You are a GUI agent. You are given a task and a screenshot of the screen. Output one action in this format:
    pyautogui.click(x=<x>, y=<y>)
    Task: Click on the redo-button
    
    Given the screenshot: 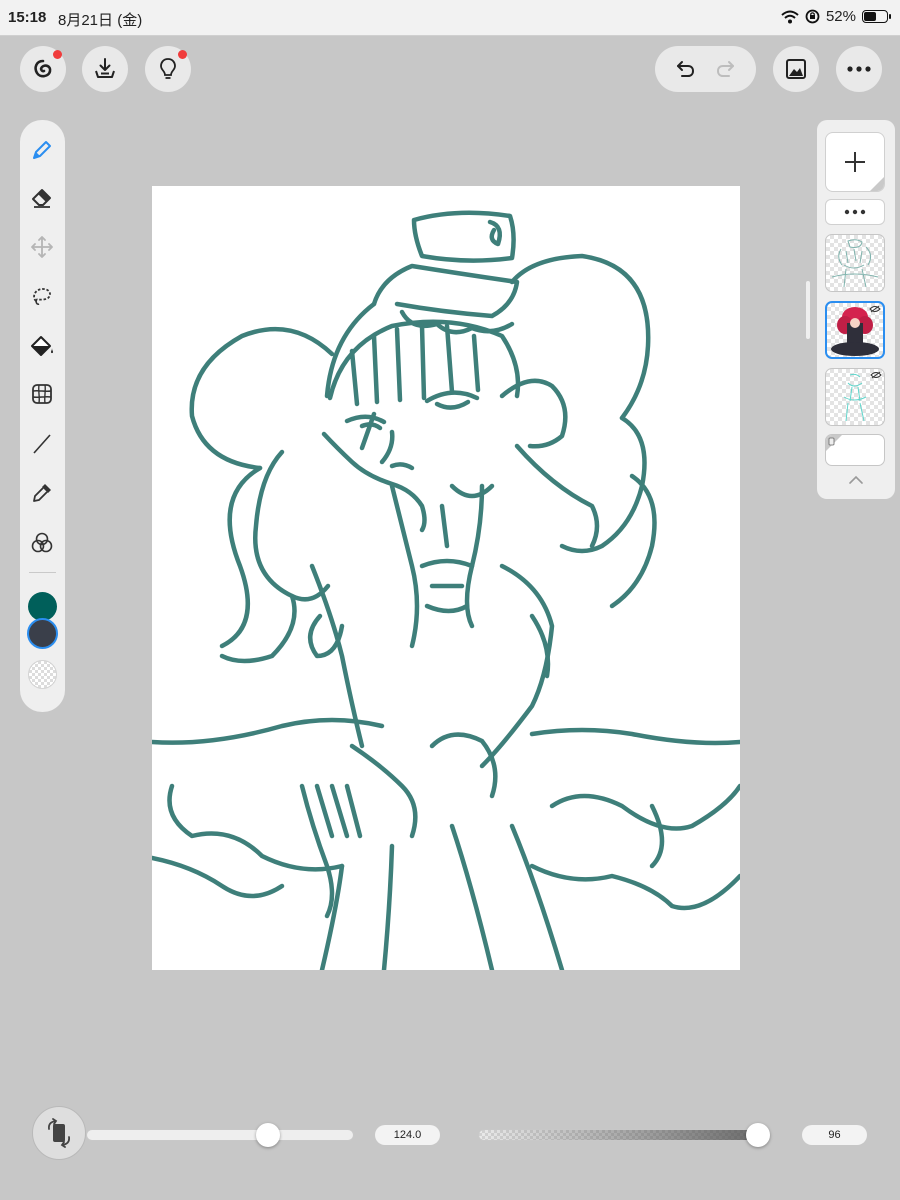 What is the action you would take?
    pyautogui.click(x=726, y=69)
    